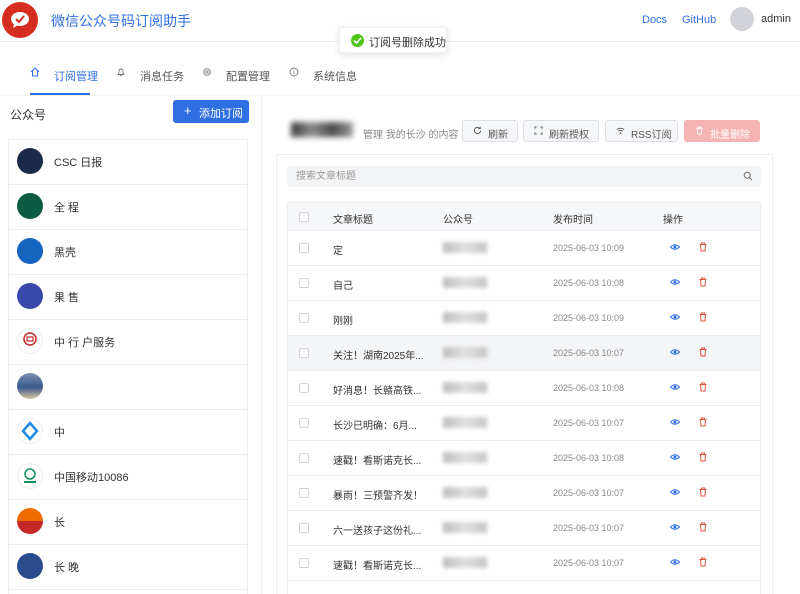 The image size is (800, 594). Describe the element at coordinates (524, 563) in the screenshot. I see `table-row: 速戳！看斯诺克长... 2025-06-03 10:07` at that location.